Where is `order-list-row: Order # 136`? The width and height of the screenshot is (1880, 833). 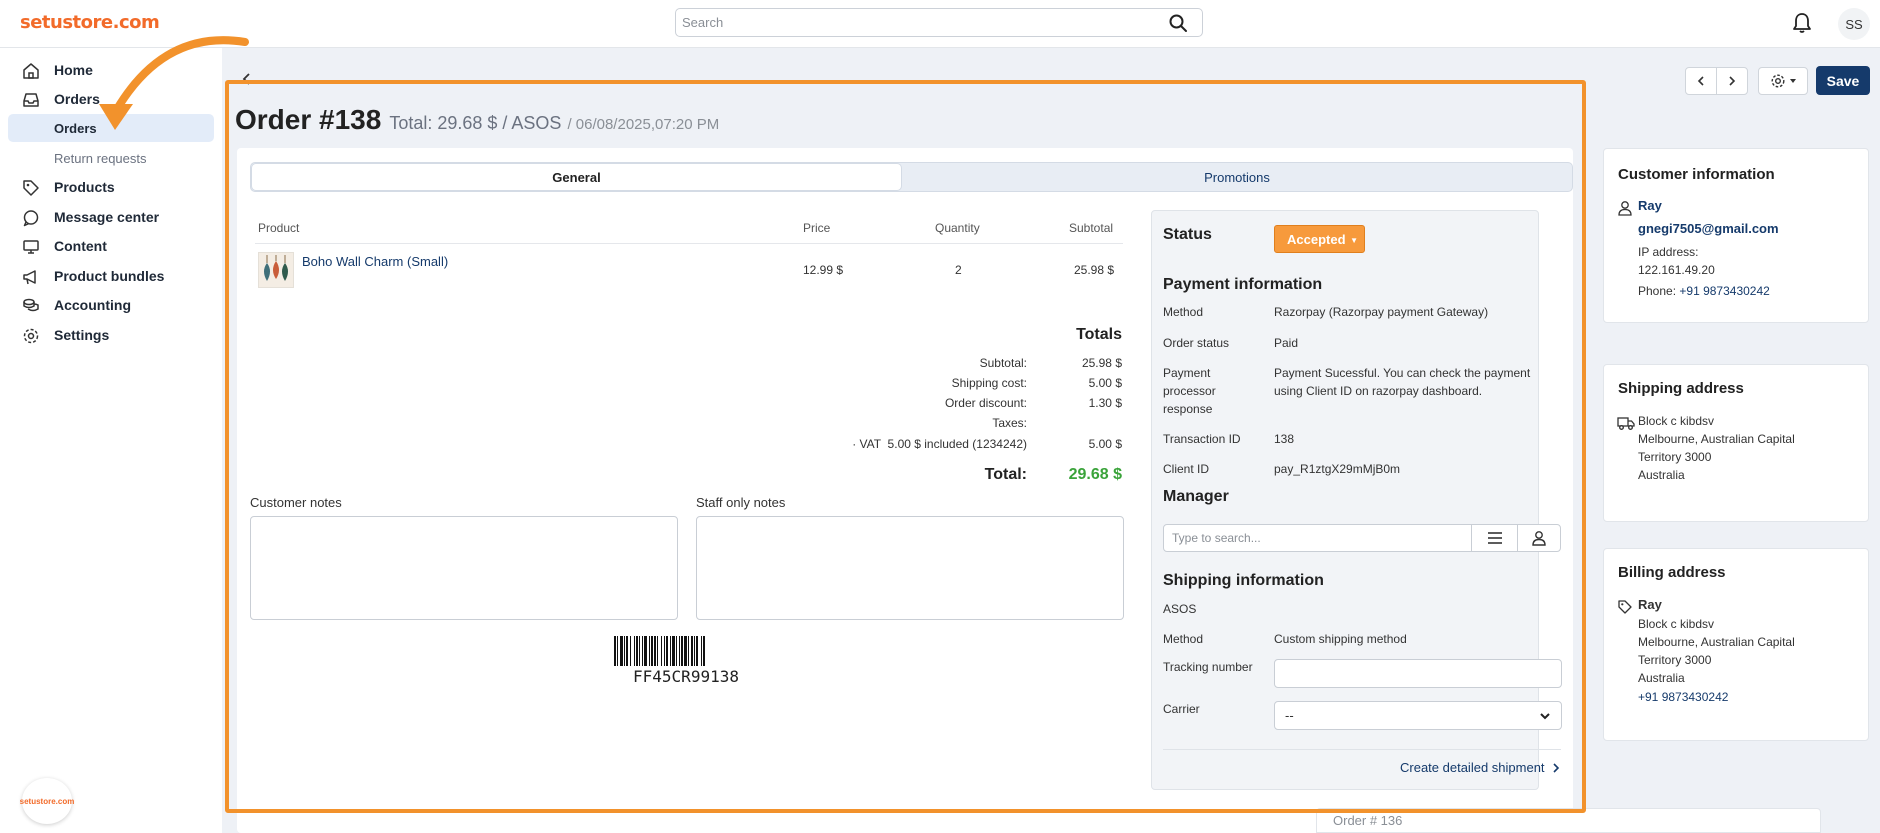
order-list-row: Order # 136 is located at coordinates (1568, 820).